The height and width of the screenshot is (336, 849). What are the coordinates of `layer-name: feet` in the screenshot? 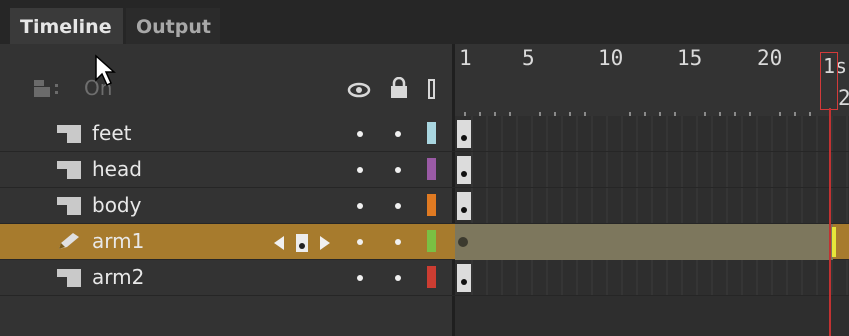 It's located at (112, 134).